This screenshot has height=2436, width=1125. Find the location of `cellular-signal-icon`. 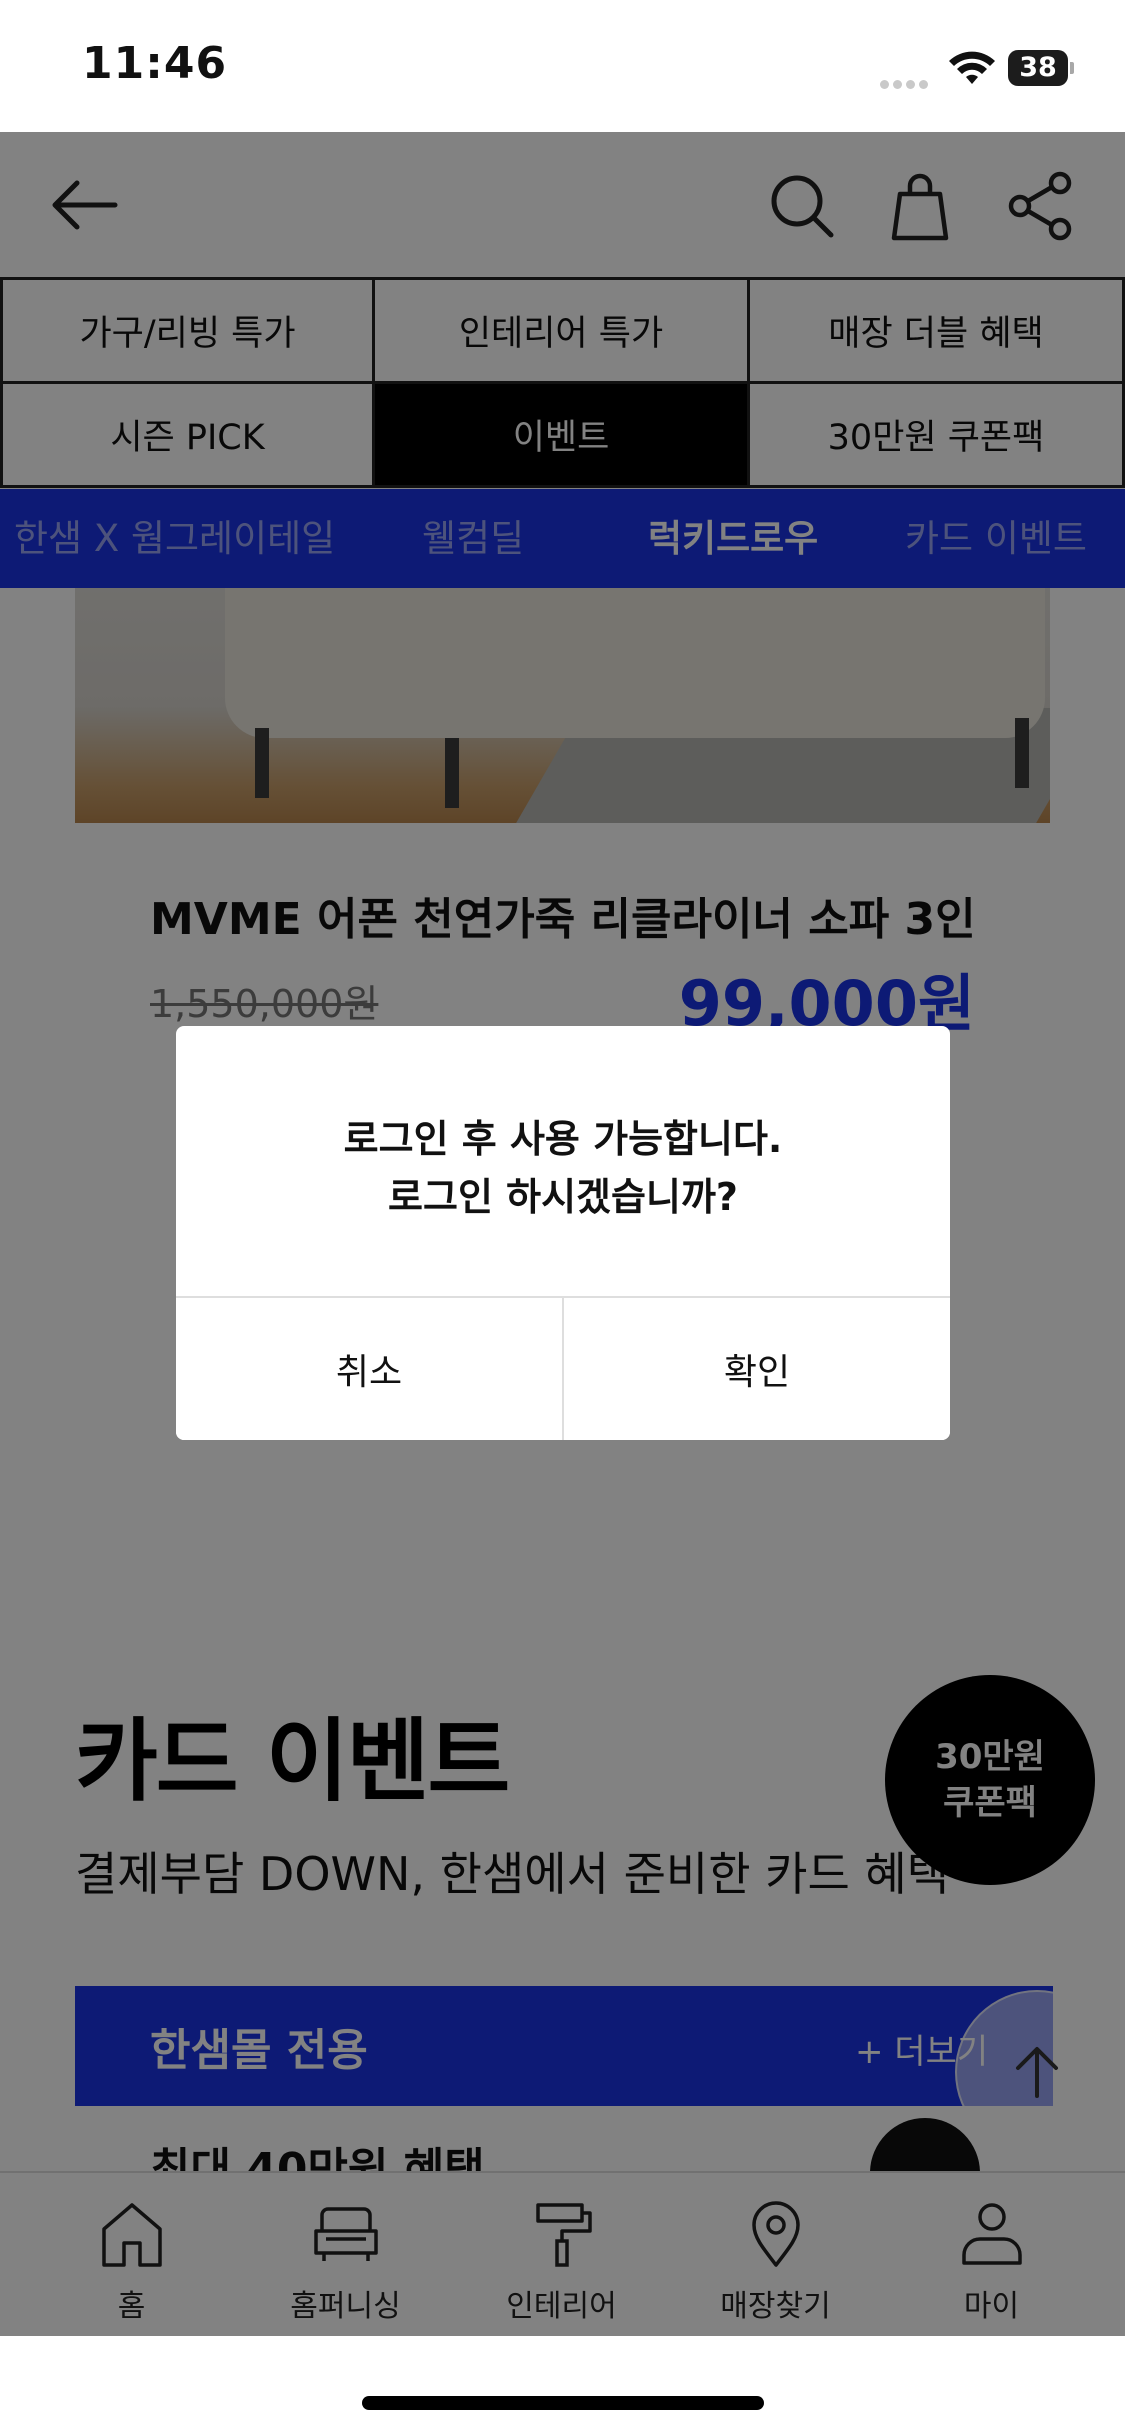

cellular-signal-icon is located at coordinates (908, 81).